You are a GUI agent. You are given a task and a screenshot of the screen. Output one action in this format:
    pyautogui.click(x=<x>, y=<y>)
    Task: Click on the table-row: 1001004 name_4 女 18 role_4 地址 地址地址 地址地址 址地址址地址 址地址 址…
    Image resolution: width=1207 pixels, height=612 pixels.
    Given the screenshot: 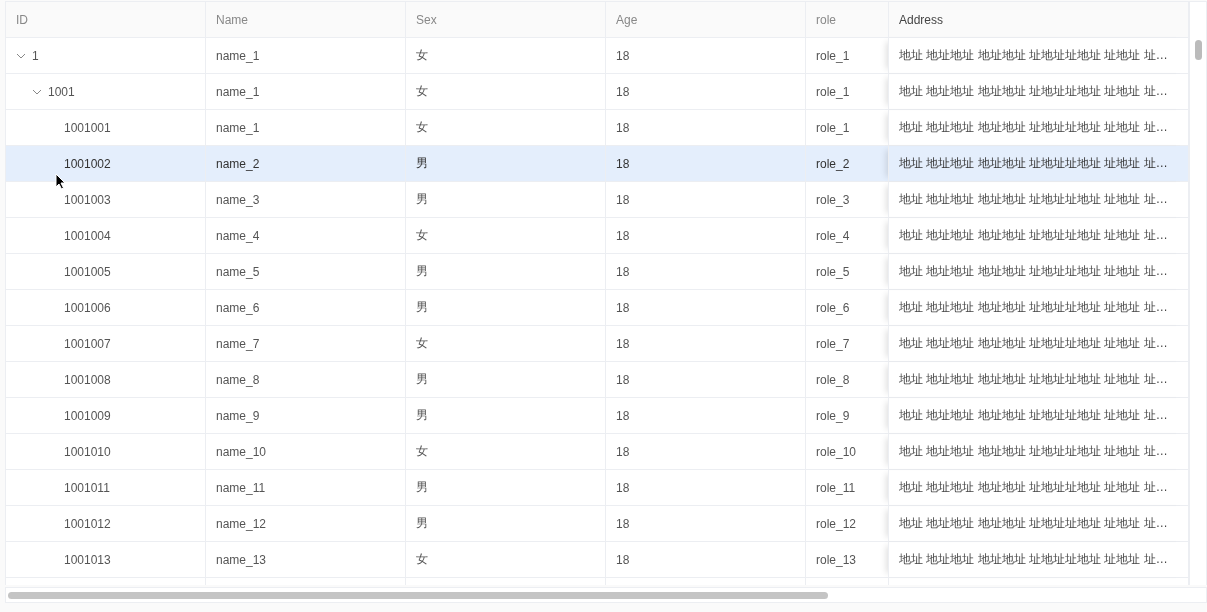 What is the action you would take?
    pyautogui.click(x=597, y=236)
    